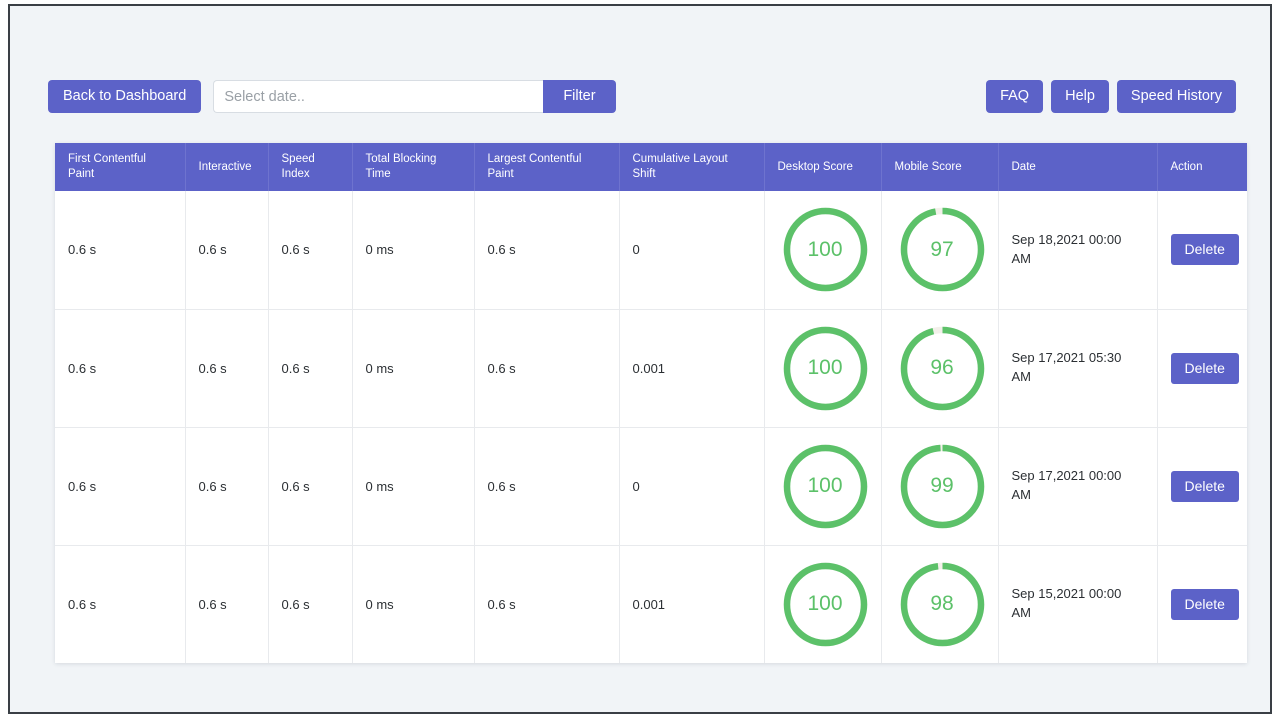  Describe the element at coordinates (1078, 604) in the screenshot. I see `cell-date: Sep 15,2021 00:00 AM` at that location.